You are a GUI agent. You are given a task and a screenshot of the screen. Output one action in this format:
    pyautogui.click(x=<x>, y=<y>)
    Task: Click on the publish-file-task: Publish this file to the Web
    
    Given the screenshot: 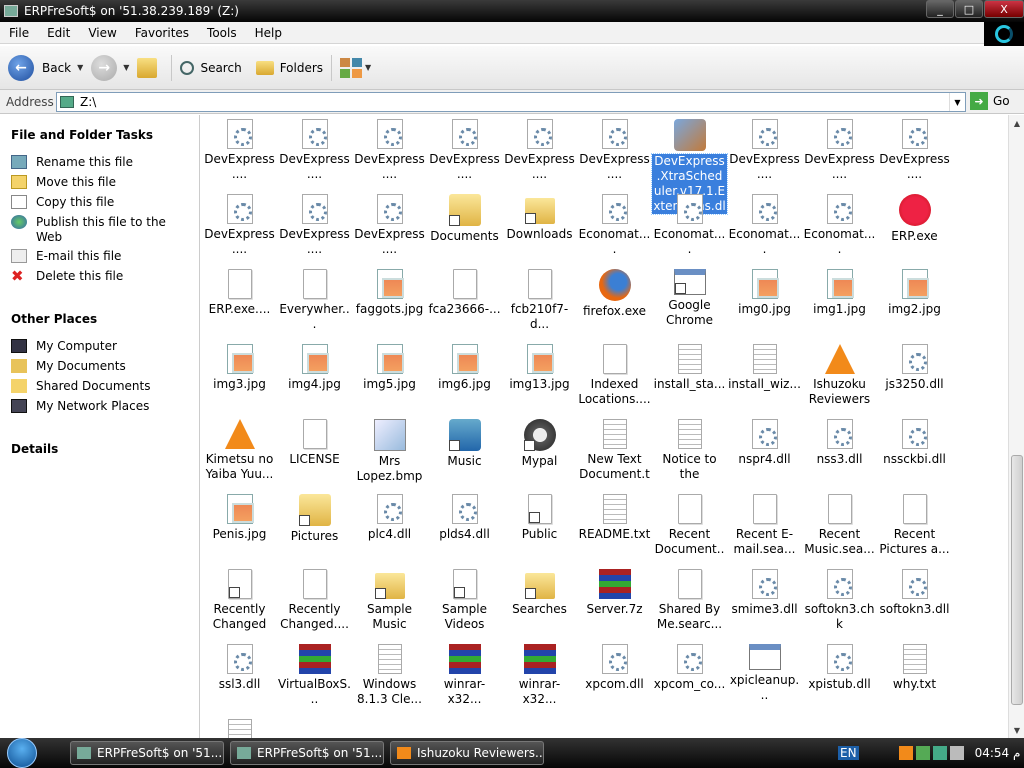 What is the action you would take?
    pyautogui.click(x=101, y=230)
    